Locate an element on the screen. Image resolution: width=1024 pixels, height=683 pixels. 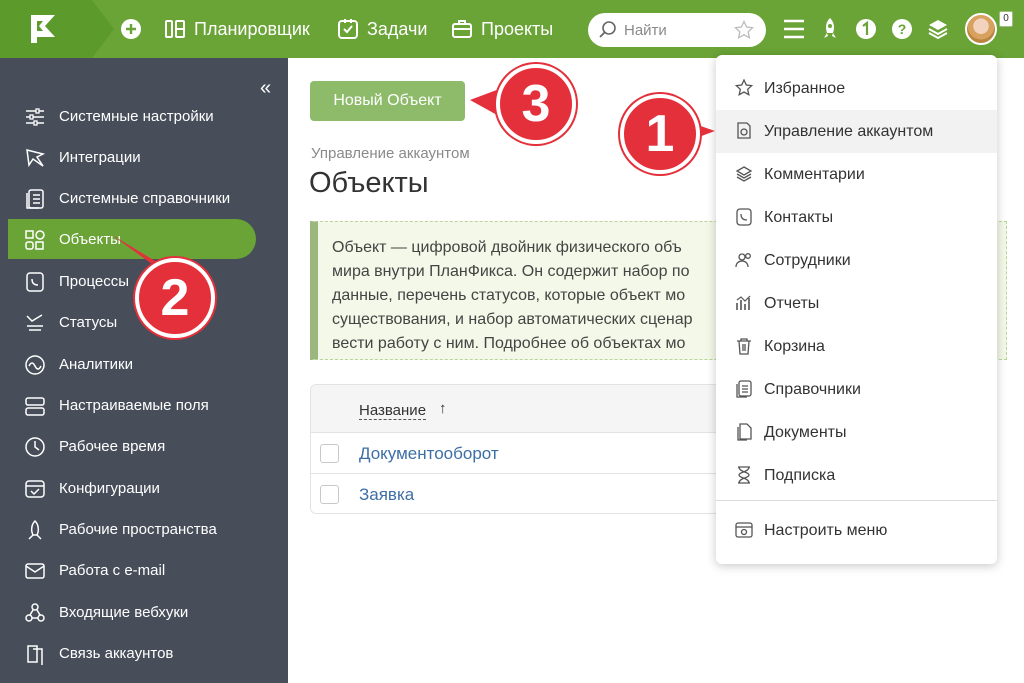
callout-1: 1 is located at coordinates (660, 134).